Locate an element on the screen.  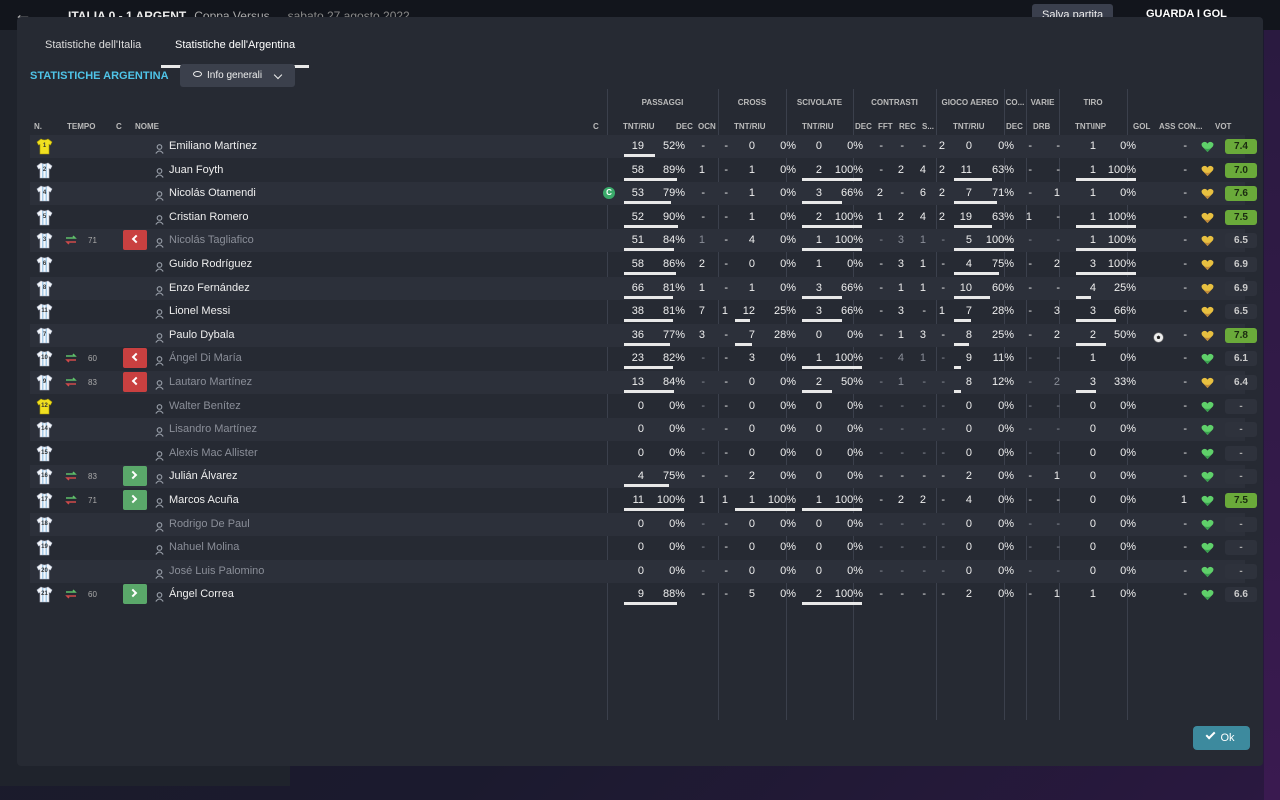
shot-accuracy-bar is located at coordinates (1086, 391).